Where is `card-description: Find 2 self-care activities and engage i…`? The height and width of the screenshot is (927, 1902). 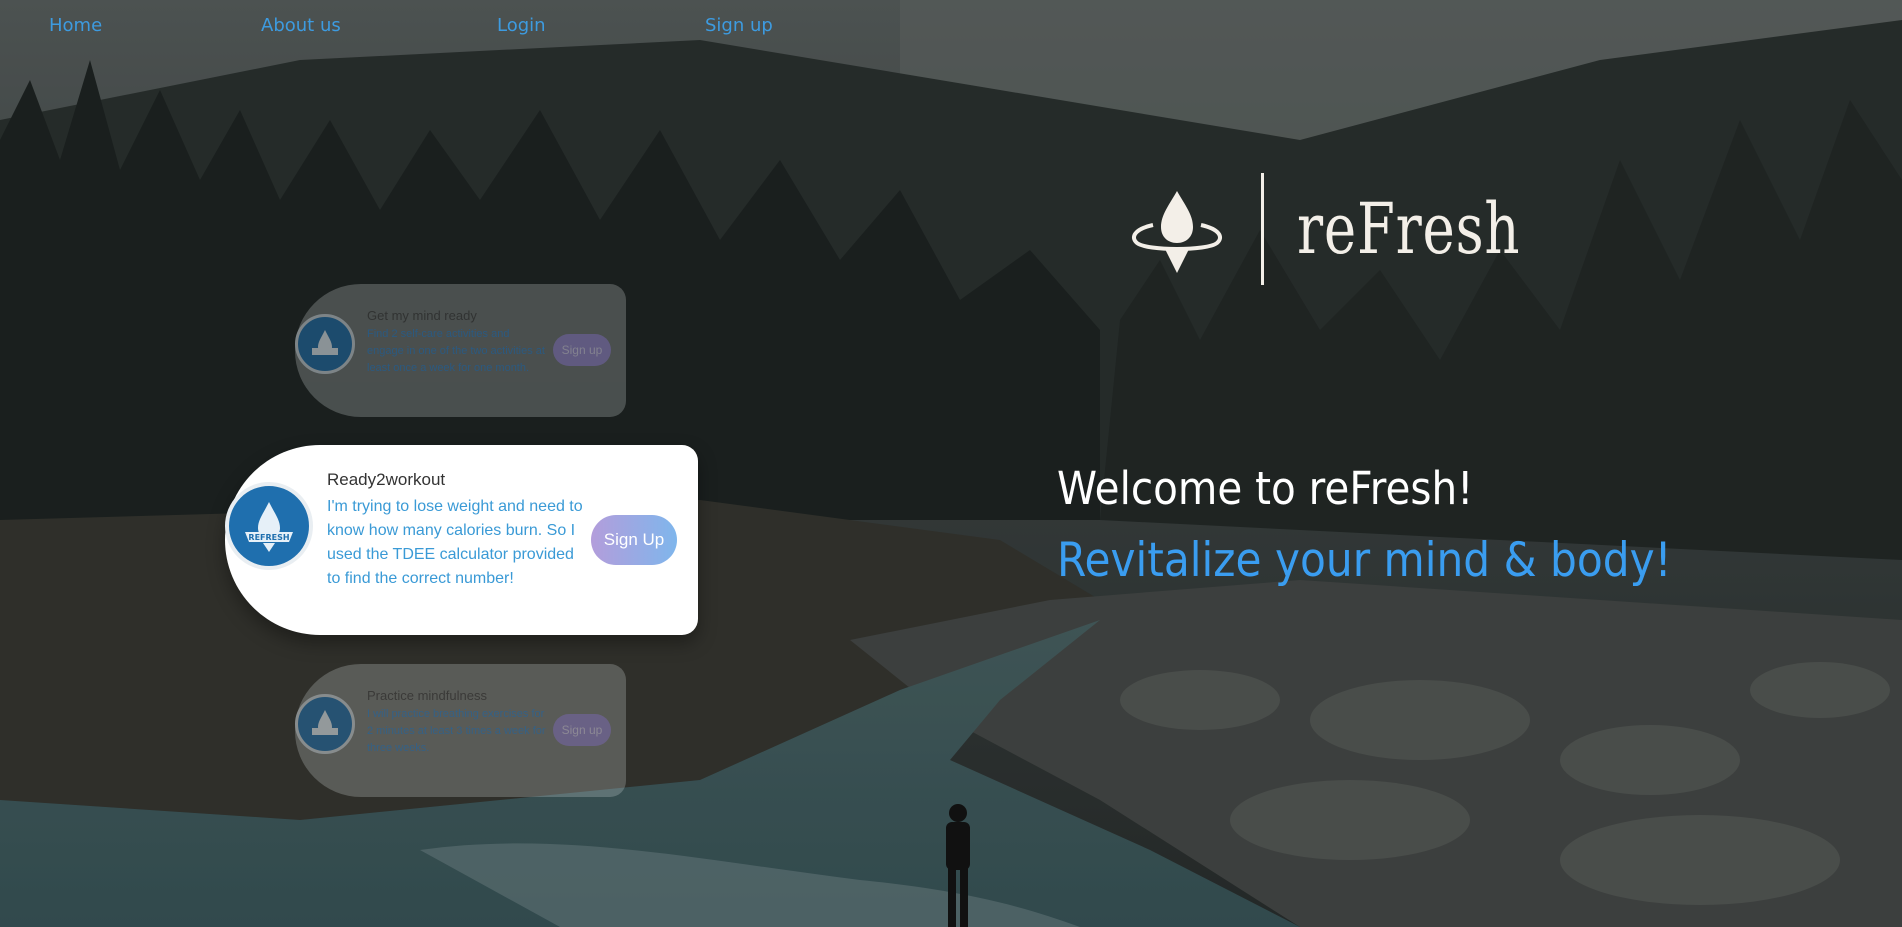 card-description: Find 2 self-care activities and engage i… is located at coordinates (456, 351).